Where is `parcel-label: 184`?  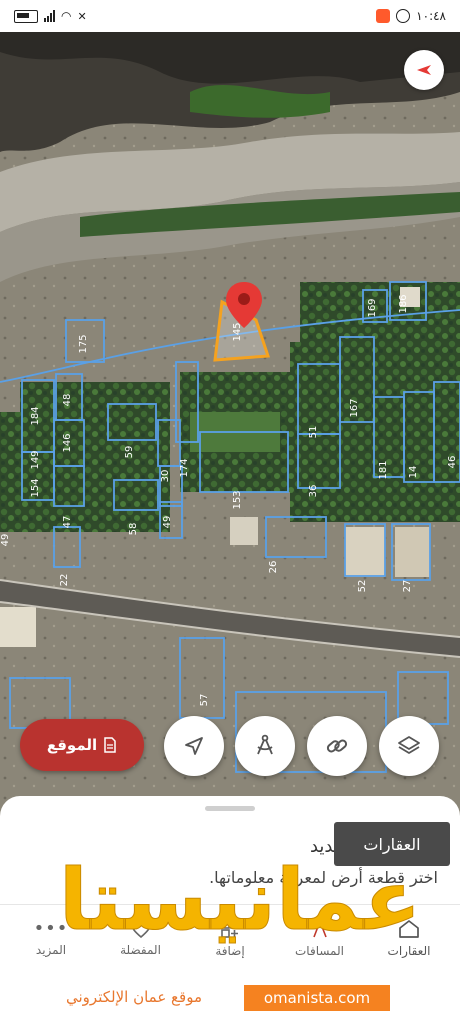 parcel-label: 184 is located at coordinates (35, 415).